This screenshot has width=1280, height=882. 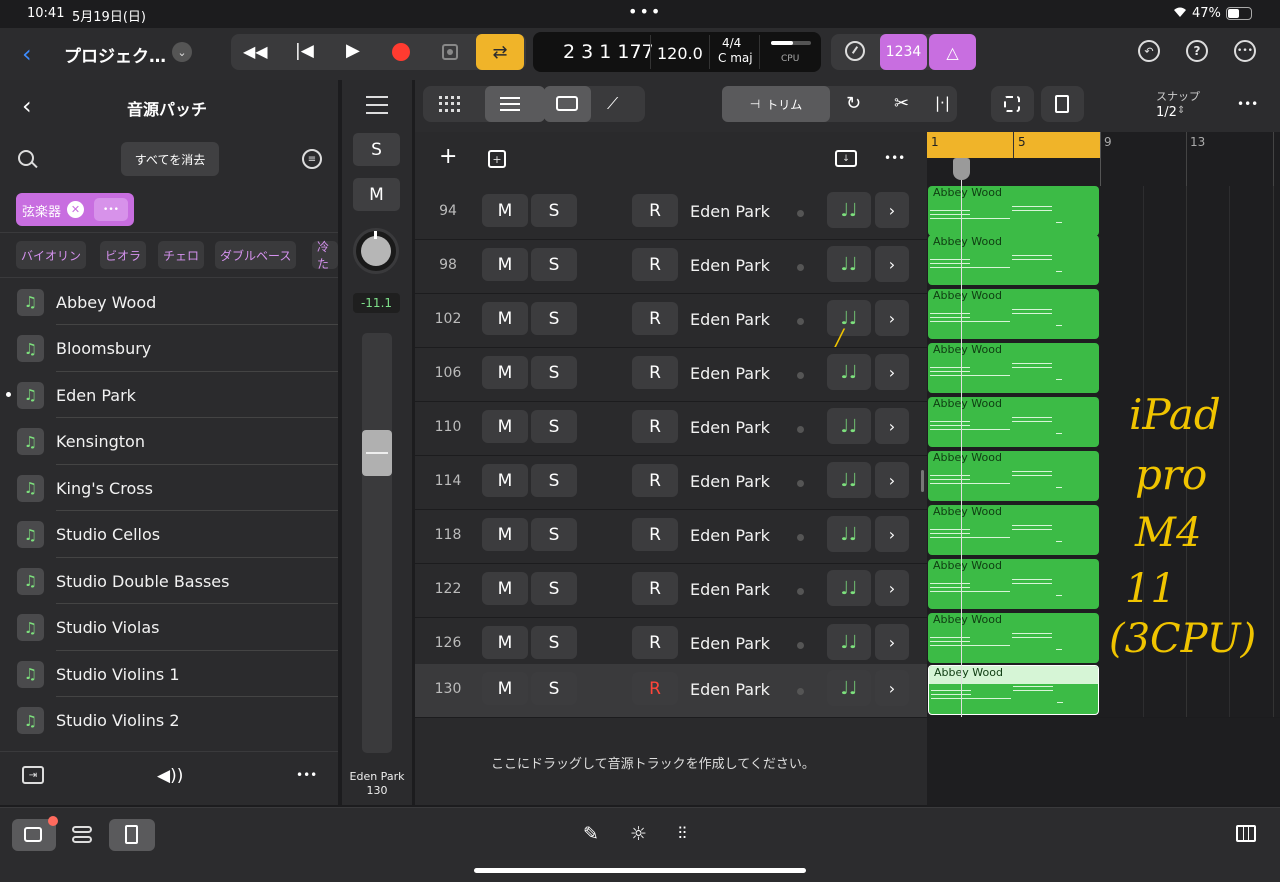 I want to click on strip-solo-button: S, so click(x=376, y=149).